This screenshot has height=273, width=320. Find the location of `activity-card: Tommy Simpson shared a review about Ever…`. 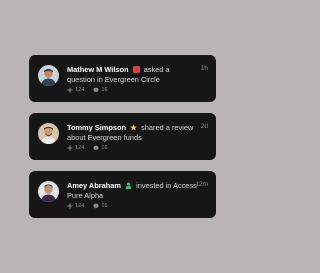

activity-card: Tommy Simpson shared a review about Ever… is located at coordinates (122, 136).